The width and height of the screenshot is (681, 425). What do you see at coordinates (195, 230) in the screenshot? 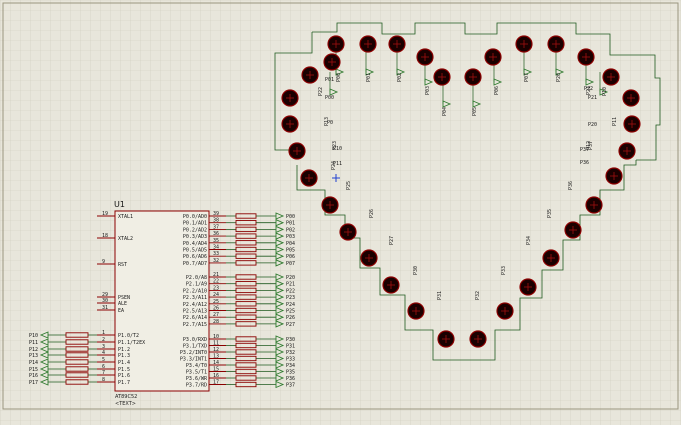
I see `ic-pin-name: P0.2/AD2` at bounding box center [195, 230].